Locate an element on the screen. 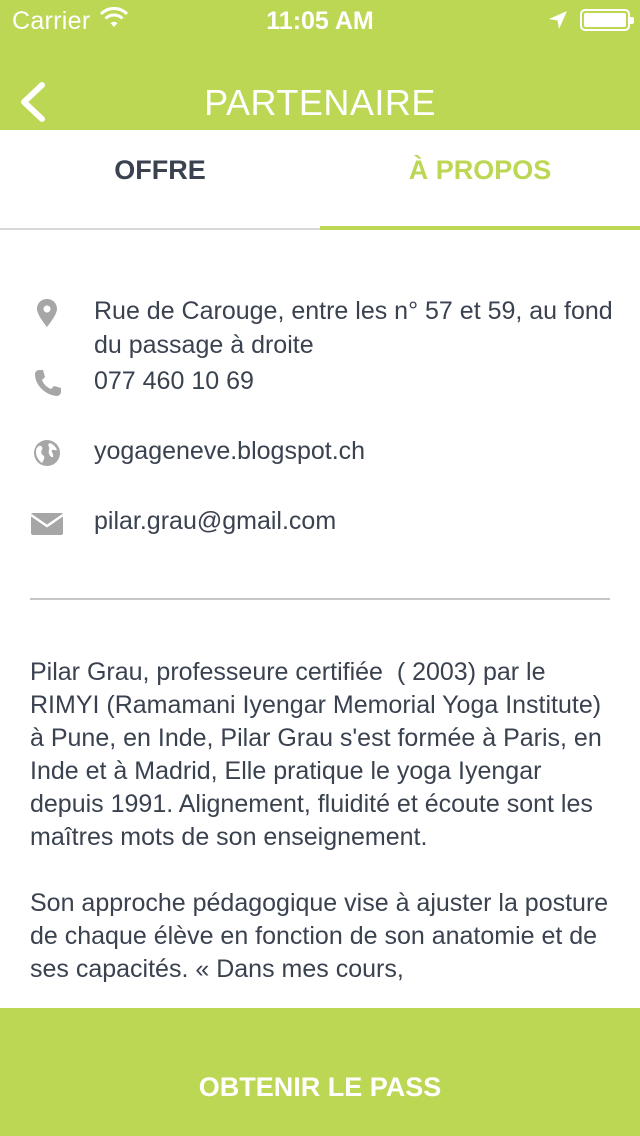 The width and height of the screenshot is (640, 1136). tab-bar: OFFRE À PROPOS is located at coordinates (320, 180).